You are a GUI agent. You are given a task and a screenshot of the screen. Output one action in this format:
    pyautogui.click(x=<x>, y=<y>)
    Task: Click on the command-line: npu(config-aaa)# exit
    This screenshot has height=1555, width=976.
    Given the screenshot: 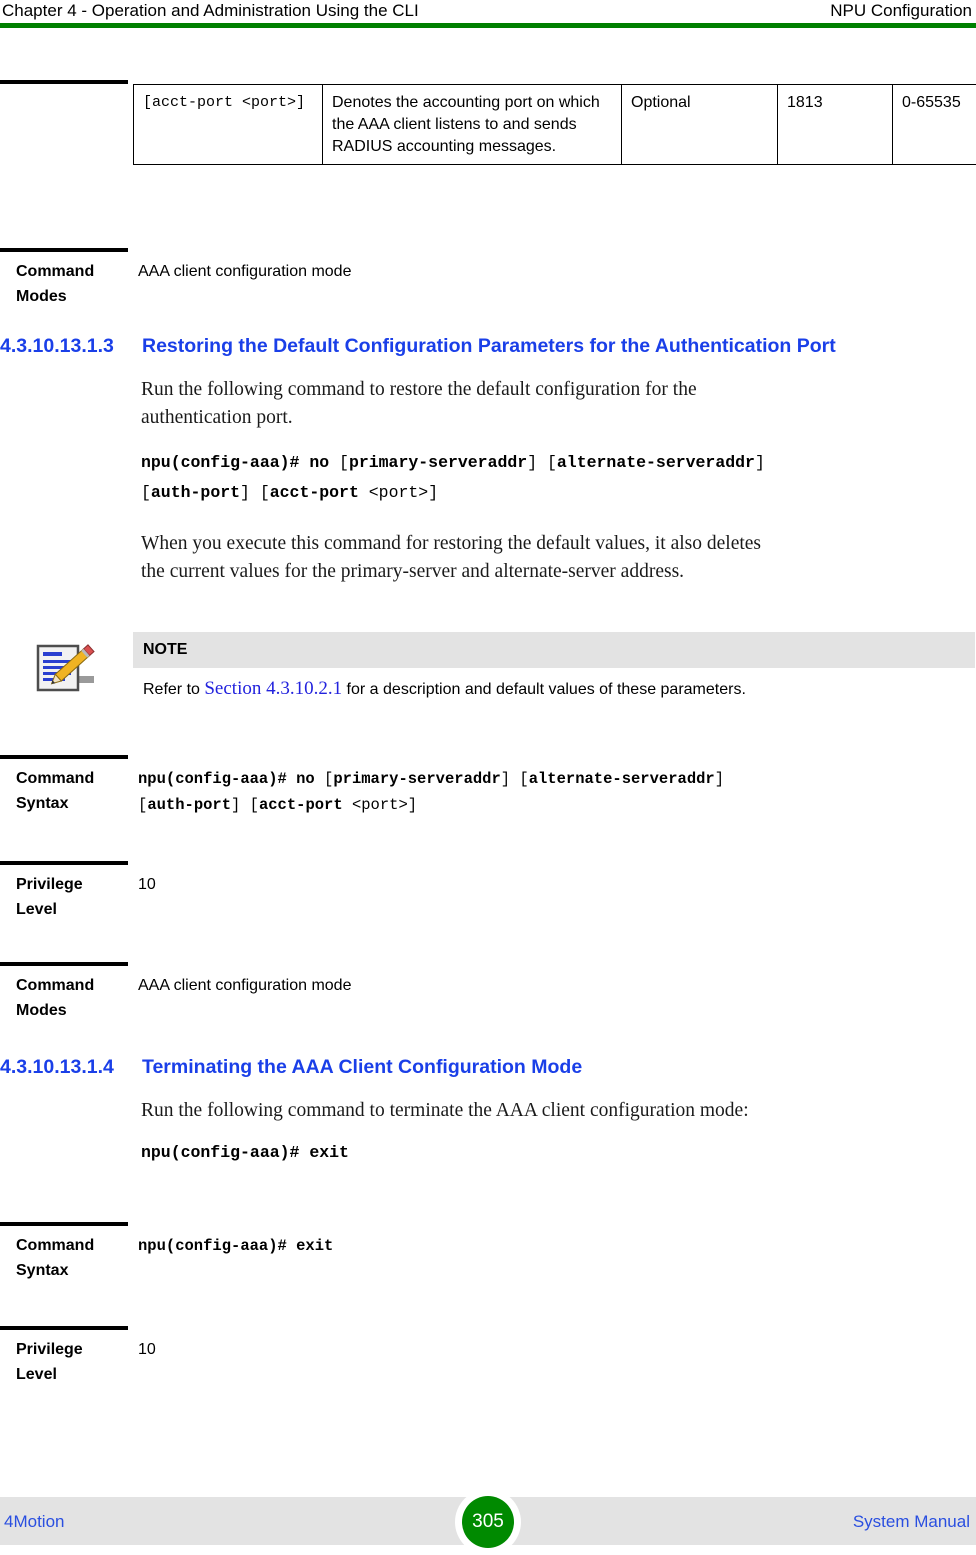 What is the action you would take?
    pyautogui.click(x=556, y=1153)
    